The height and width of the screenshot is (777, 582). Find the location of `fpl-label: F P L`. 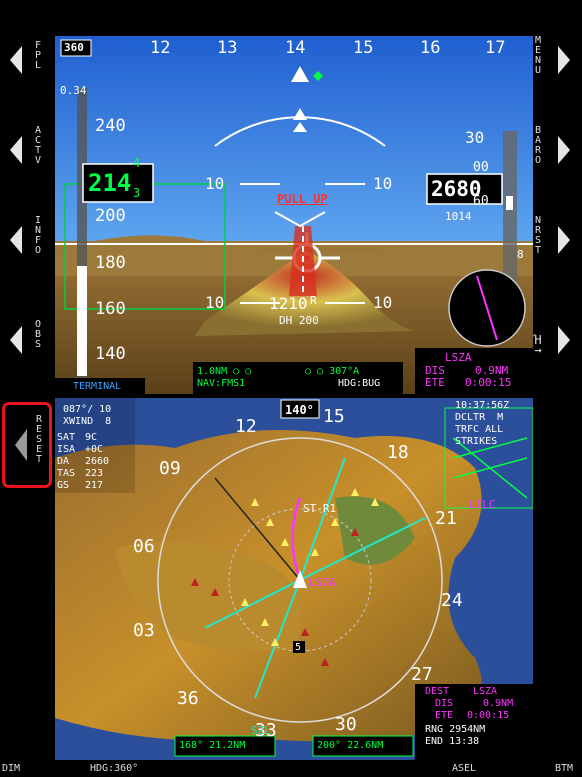

fpl-label: F P L is located at coordinates (38, 55).